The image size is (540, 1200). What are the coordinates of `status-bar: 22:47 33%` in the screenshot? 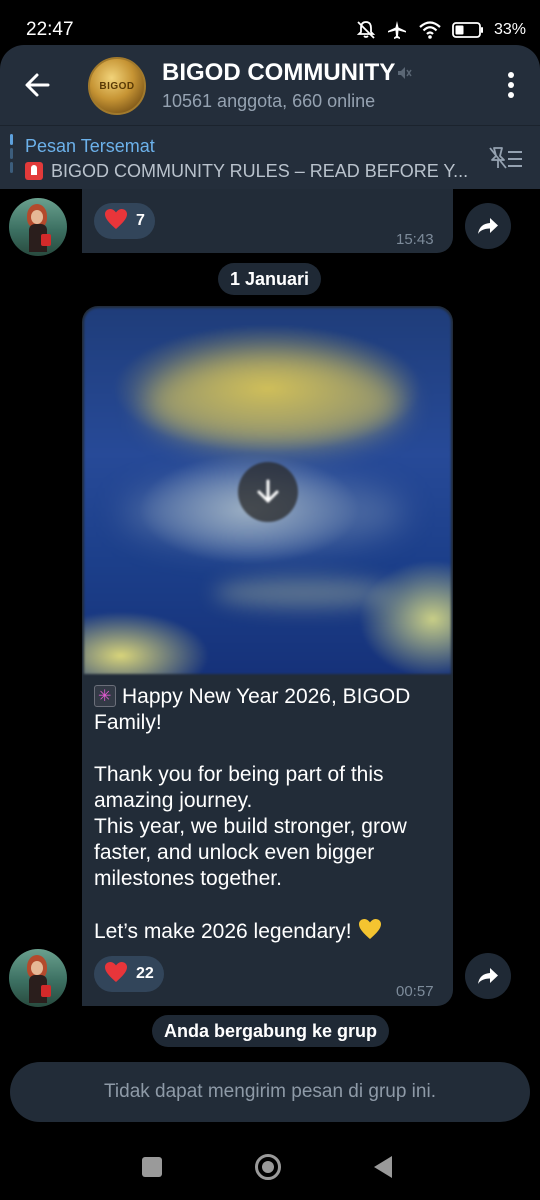 It's located at (270, 25).